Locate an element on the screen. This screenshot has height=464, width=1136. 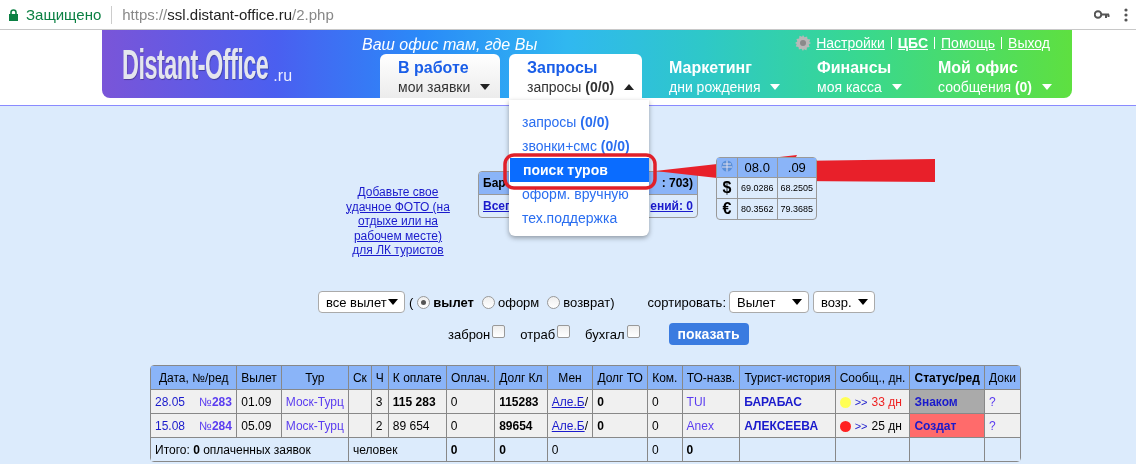
menu-item: поиск туров is located at coordinates (579, 170).